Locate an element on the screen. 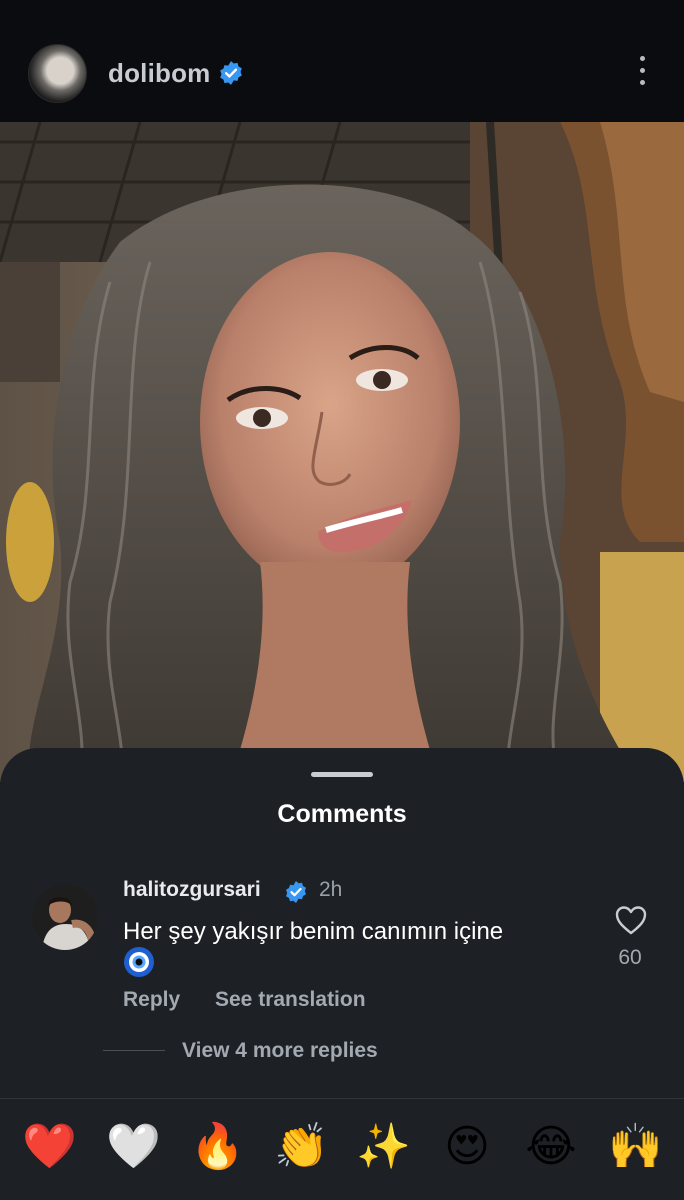  like-count: 60 is located at coordinates (630, 957).